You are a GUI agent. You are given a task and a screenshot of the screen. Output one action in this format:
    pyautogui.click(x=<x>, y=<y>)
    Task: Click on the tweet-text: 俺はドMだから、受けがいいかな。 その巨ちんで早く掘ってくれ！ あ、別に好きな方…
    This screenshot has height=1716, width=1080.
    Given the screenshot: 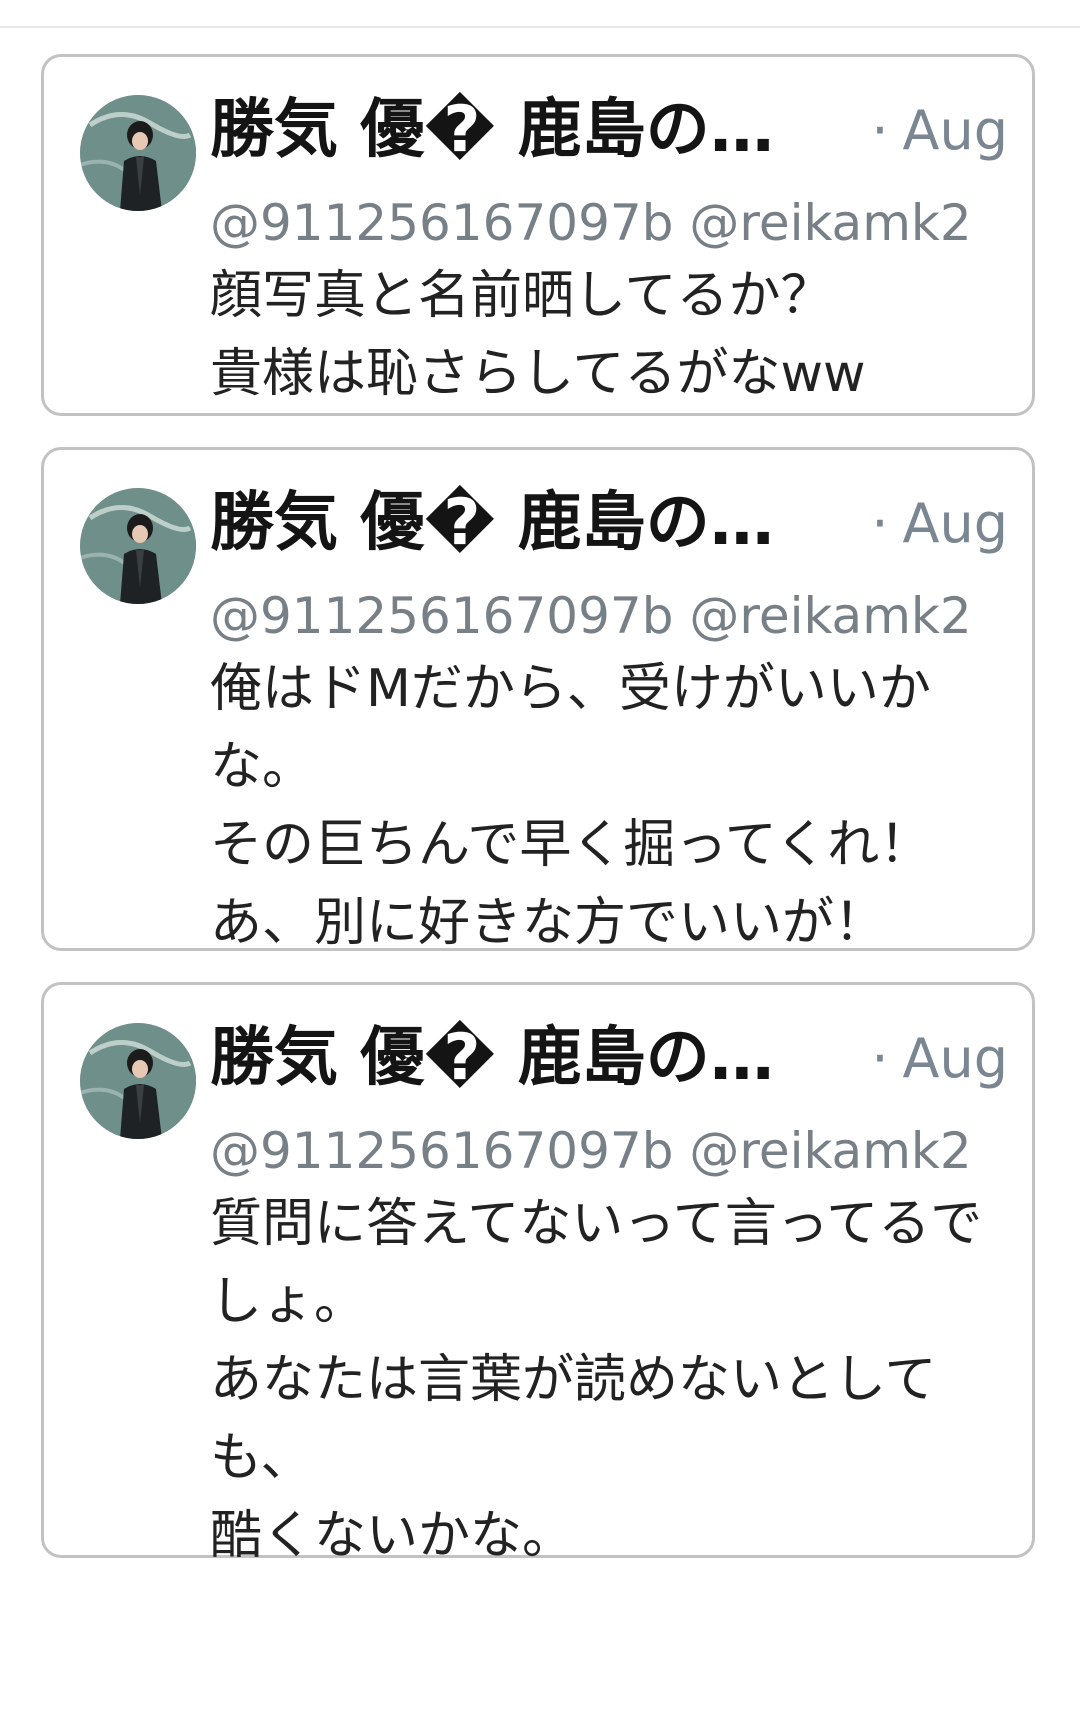 What is the action you would take?
    pyautogui.click(x=571, y=806)
    